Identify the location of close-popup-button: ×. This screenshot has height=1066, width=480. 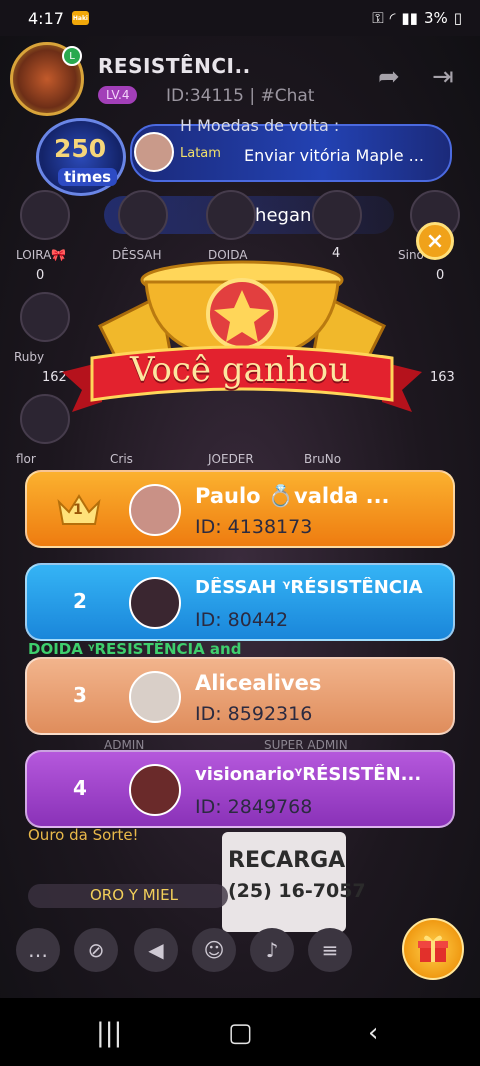
(435, 241).